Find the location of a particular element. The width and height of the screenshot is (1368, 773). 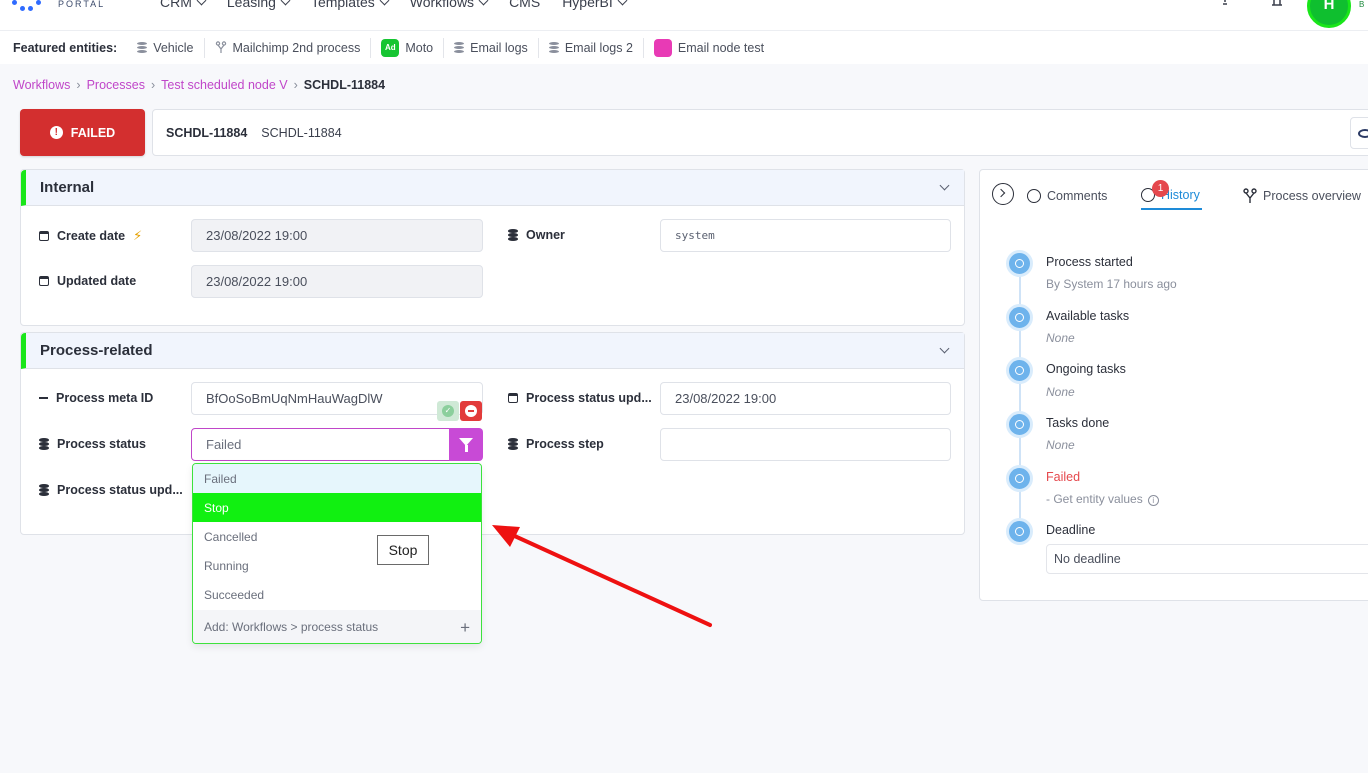

featured-item-moto: Ad Moto is located at coordinates (408, 47).